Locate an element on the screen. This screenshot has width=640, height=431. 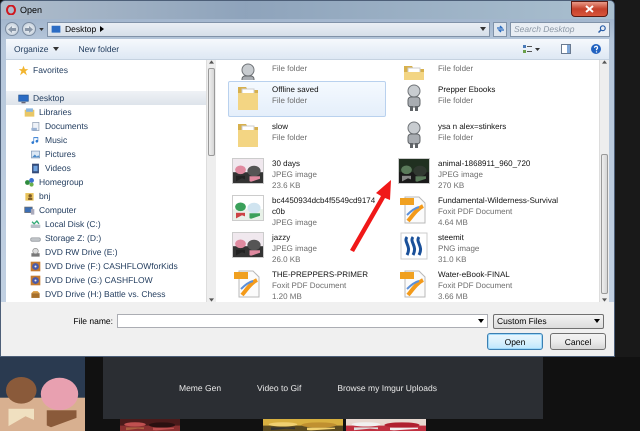
wave-logo-icon is located at coordinates (414, 246).